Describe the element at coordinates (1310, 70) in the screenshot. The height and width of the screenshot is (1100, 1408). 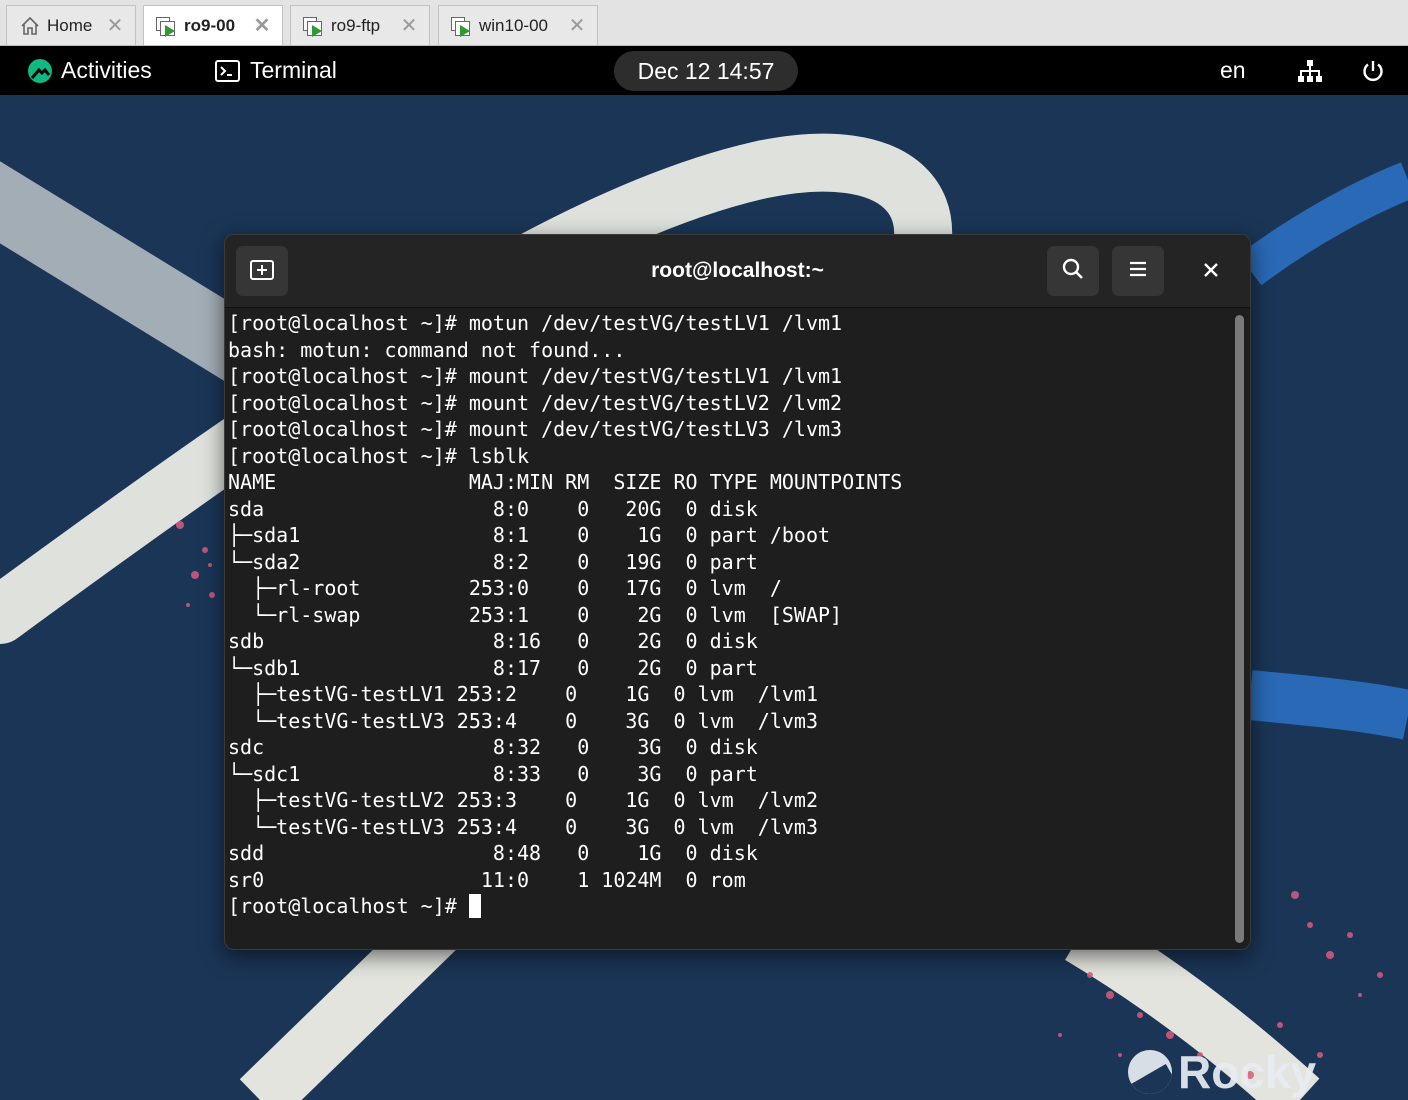
I see `network-icon` at that location.